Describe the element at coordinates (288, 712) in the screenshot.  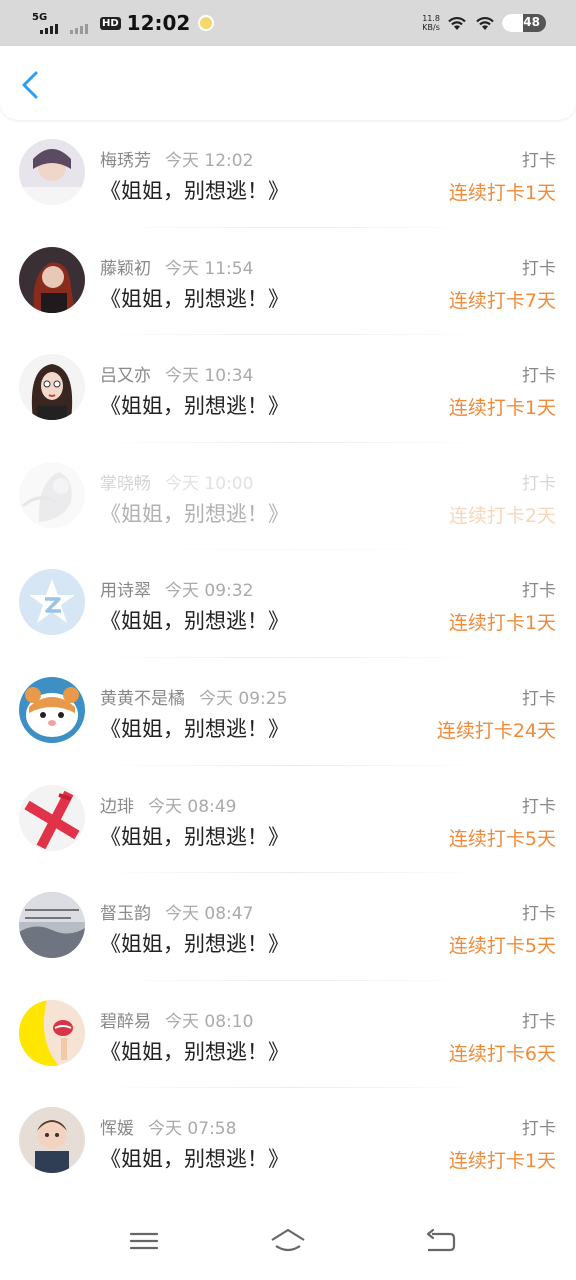
I see `list-item: 黄黄不是橘 今天 09:25 《姐姐，别想逃！》 打卡 连续打卡24天` at that location.